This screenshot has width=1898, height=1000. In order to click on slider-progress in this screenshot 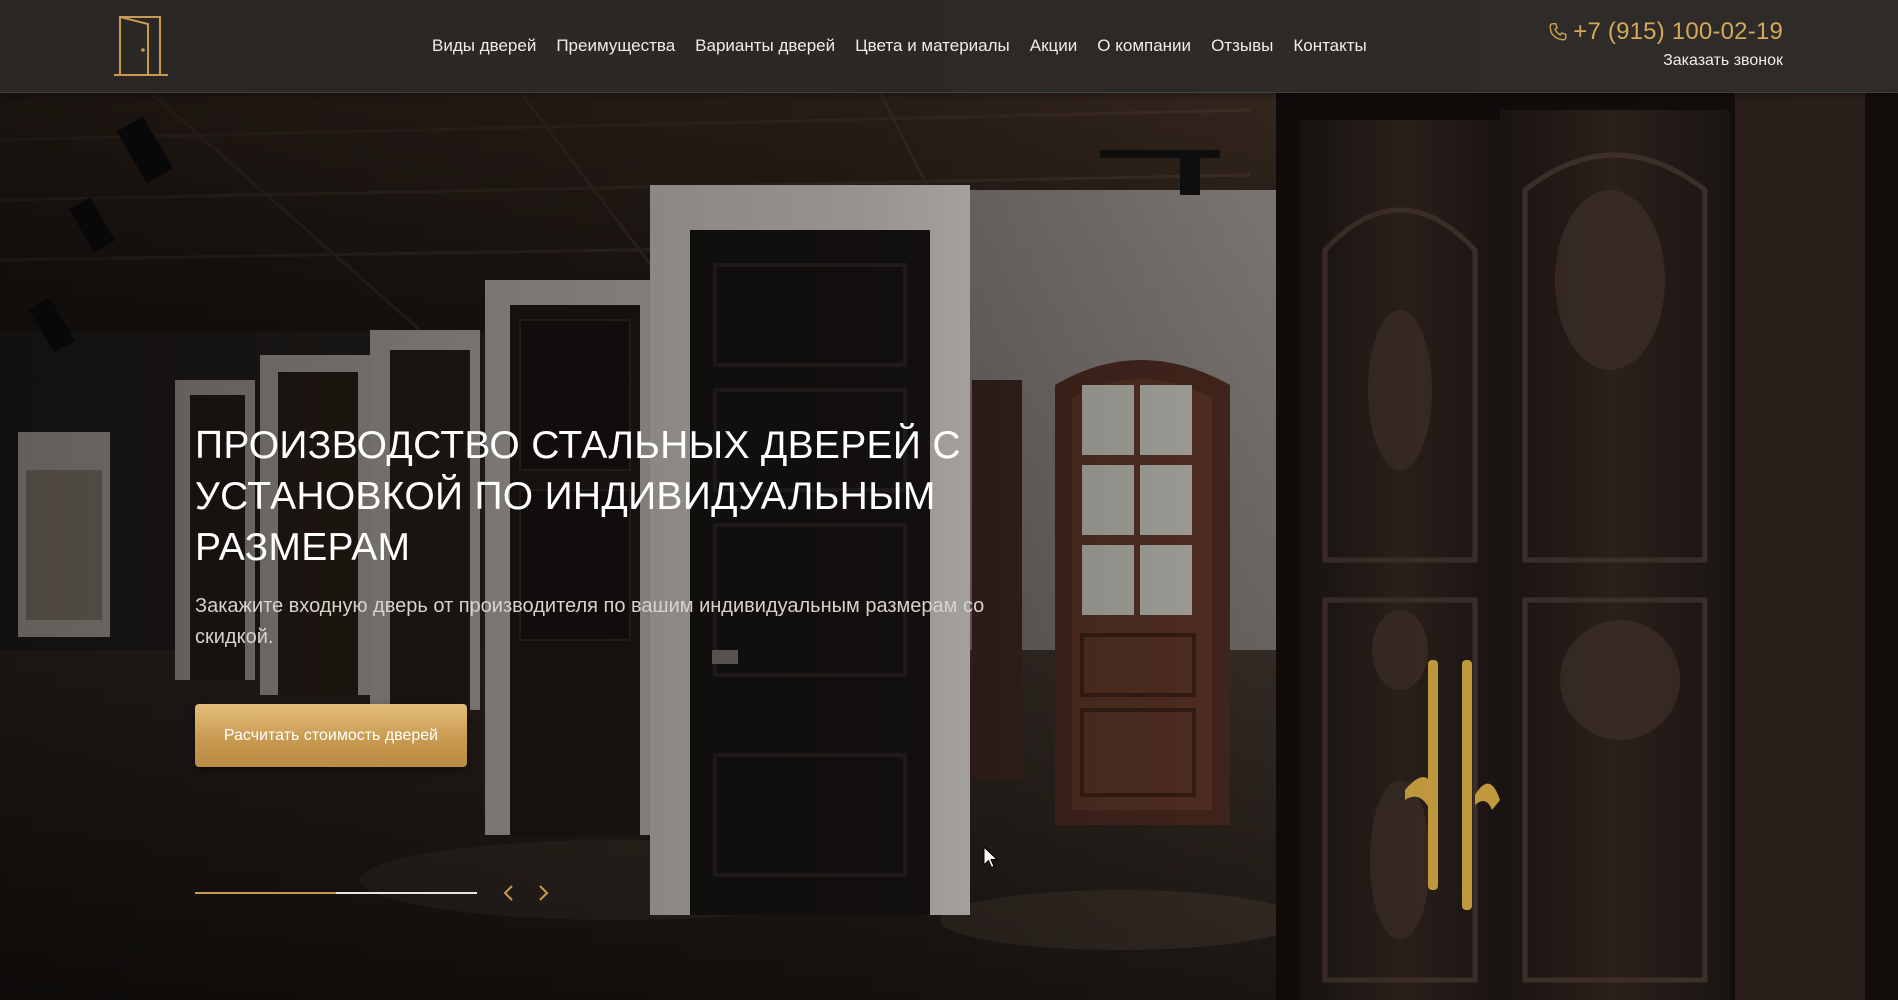, I will do `click(336, 893)`.